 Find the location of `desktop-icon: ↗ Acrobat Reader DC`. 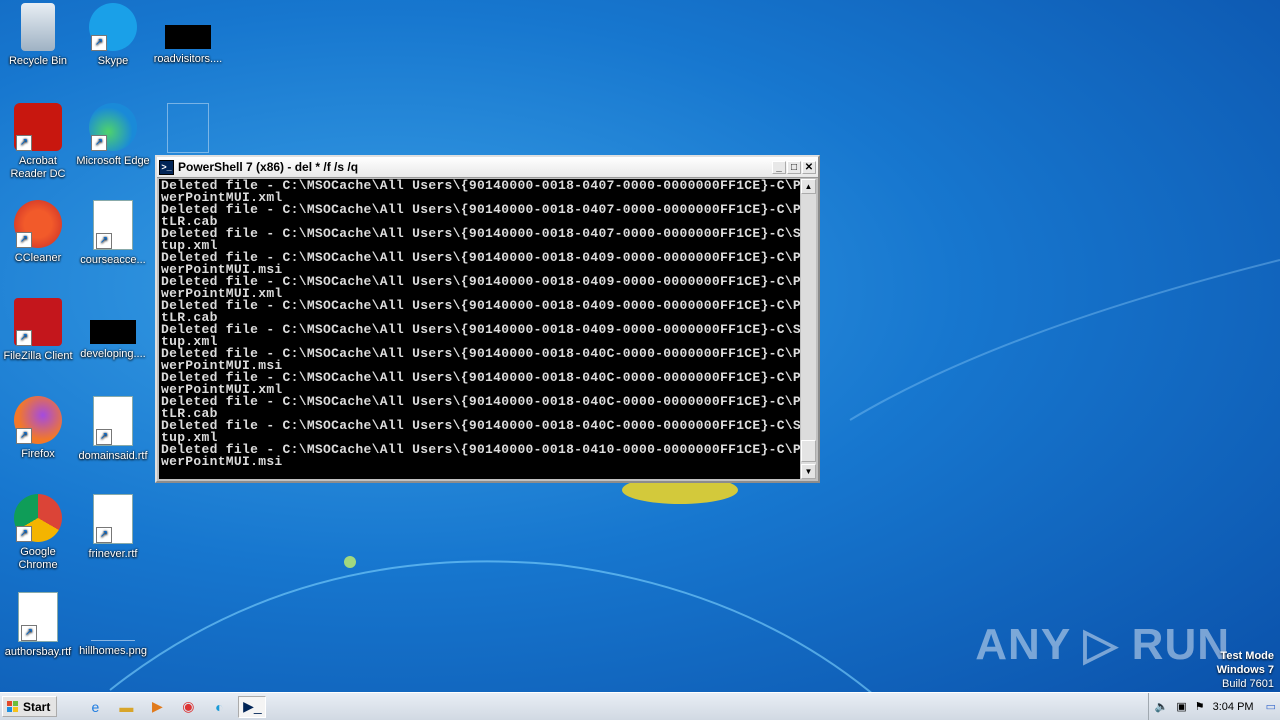

desktop-icon: ↗ Acrobat Reader DC is located at coordinates (38, 142).